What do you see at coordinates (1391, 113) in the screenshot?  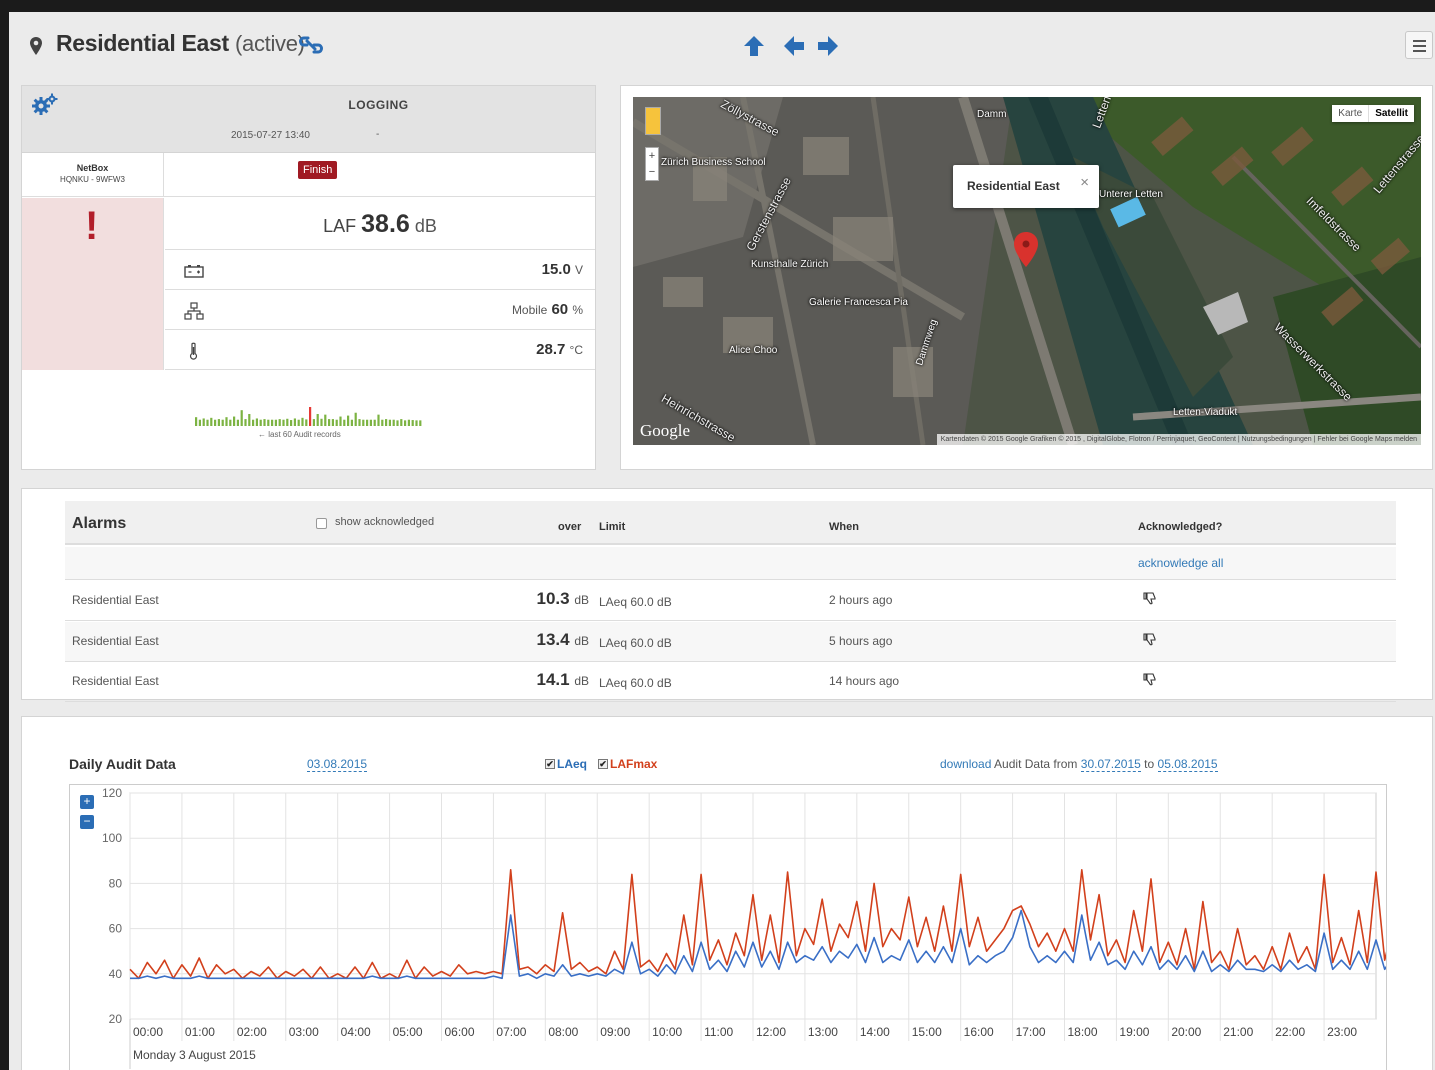 I see `map-type-satellit: Satellit` at bounding box center [1391, 113].